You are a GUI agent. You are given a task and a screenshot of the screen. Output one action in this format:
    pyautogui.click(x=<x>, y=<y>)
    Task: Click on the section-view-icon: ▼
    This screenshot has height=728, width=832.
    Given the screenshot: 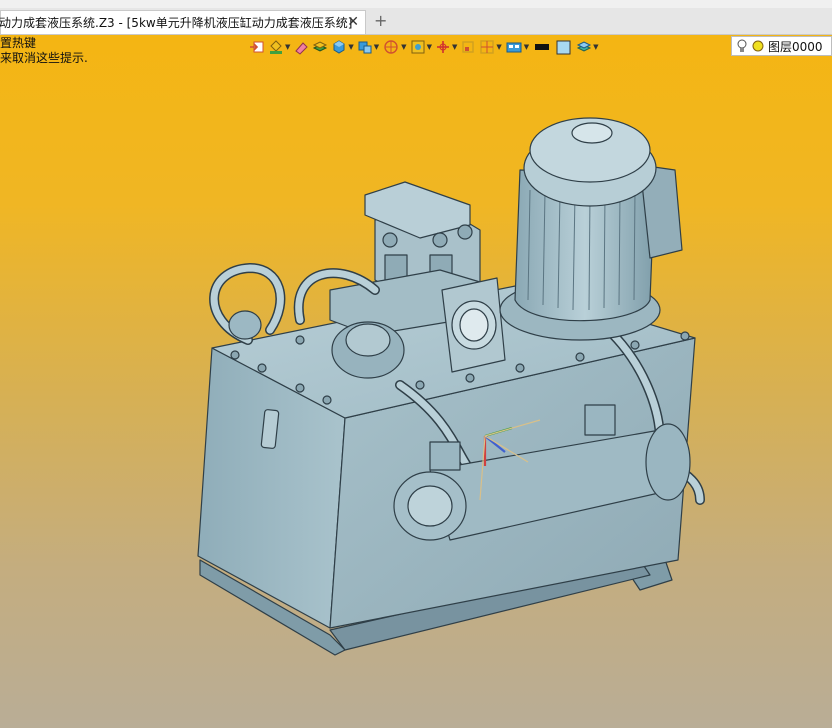 What is the action you would take?
    pyautogui.click(x=394, y=47)
    